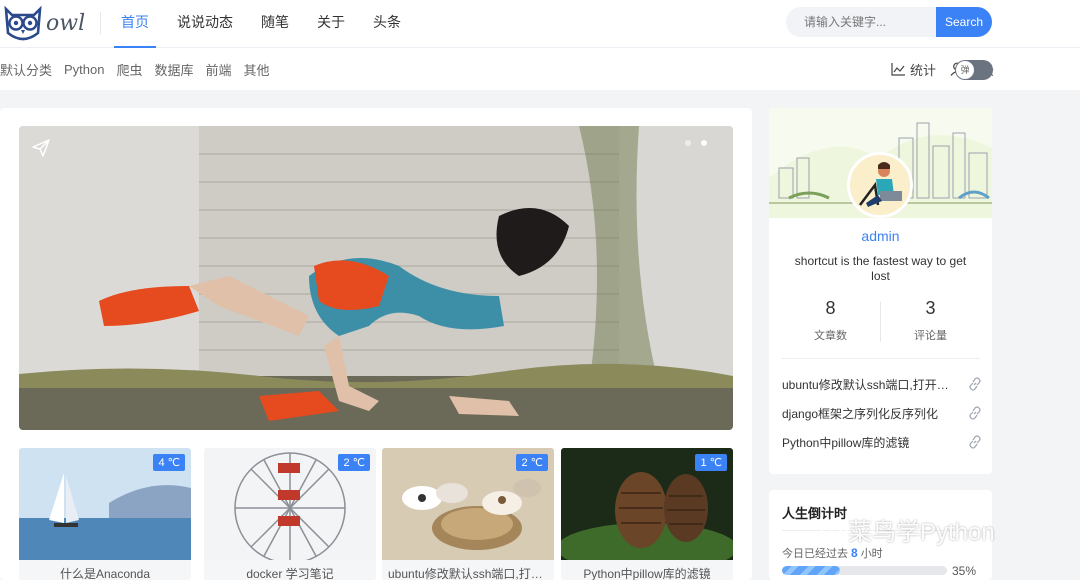 This screenshot has height=580, width=1080. I want to click on stats-link: 统计, so click(913, 69).